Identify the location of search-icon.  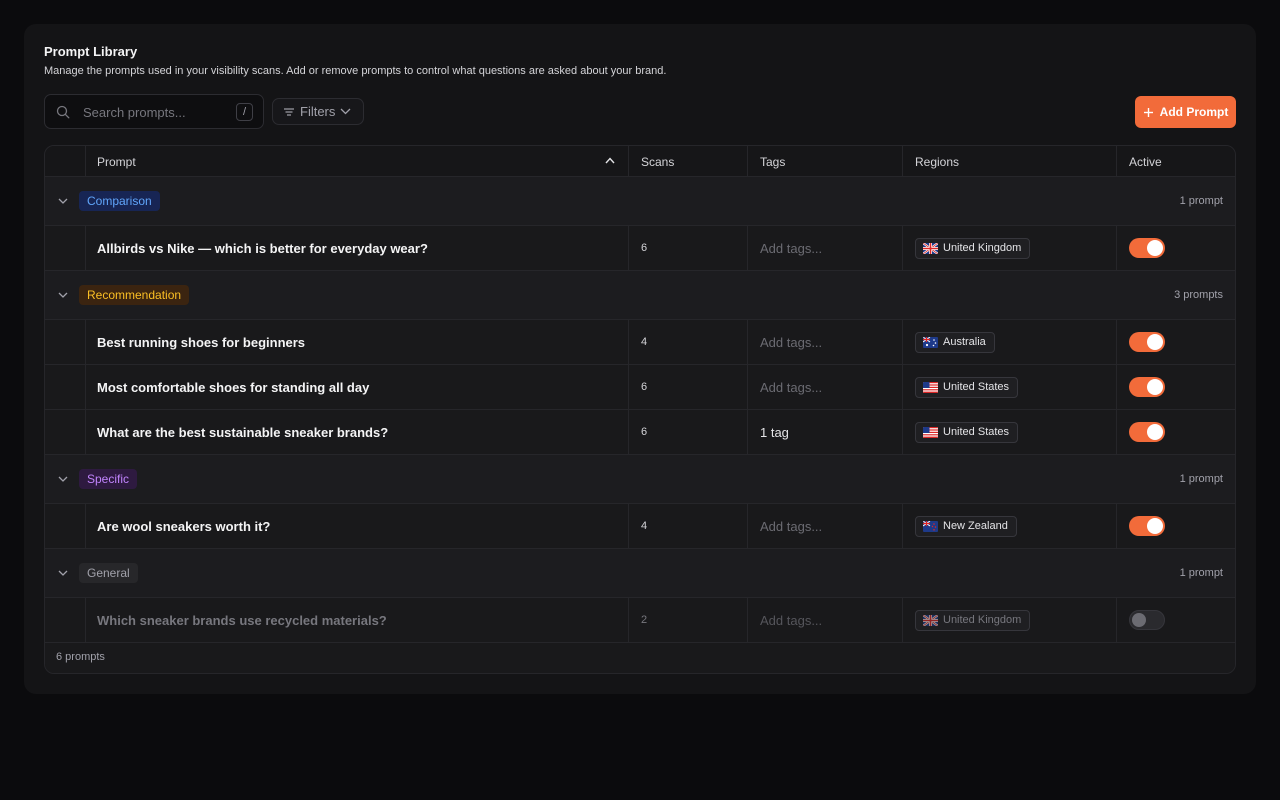
(63, 112).